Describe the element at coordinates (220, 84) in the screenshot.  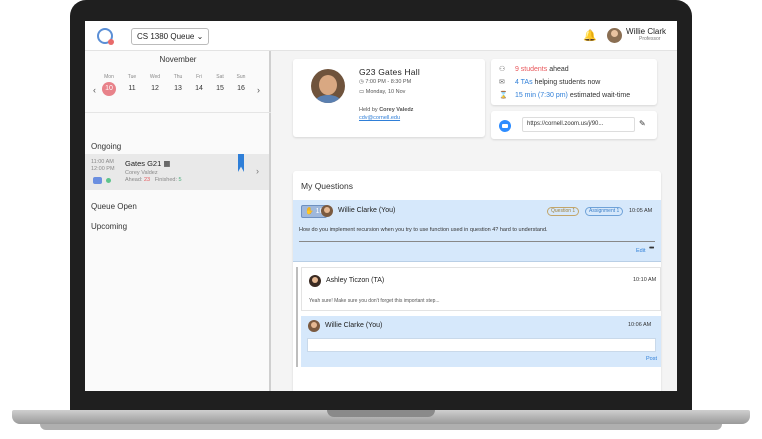
I see `calendar-day: Sat 15` at that location.